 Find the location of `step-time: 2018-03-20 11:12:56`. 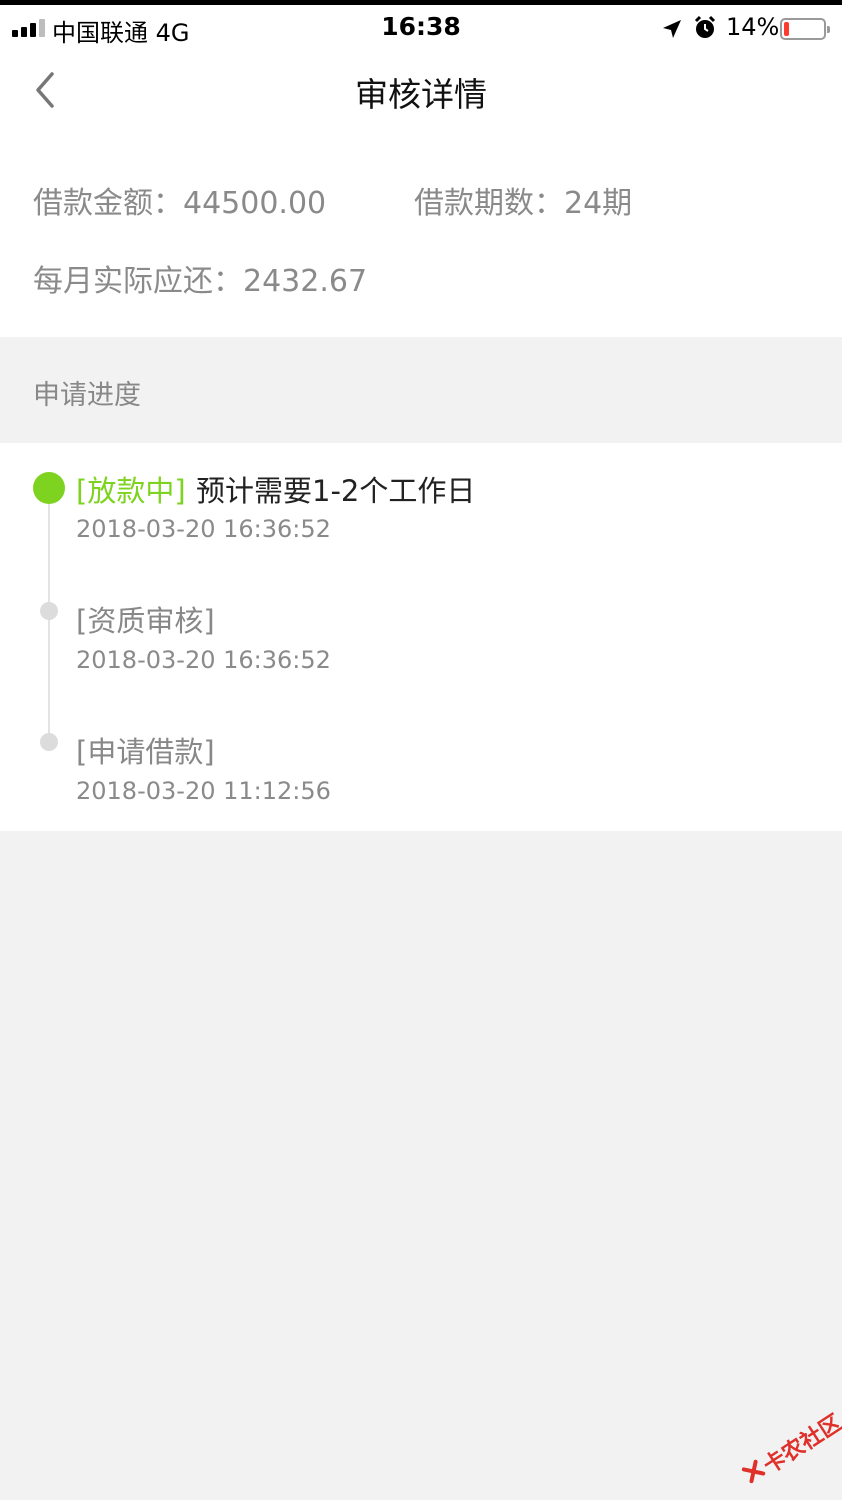

step-time: 2018-03-20 11:12:56 is located at coordinates (203, 791).